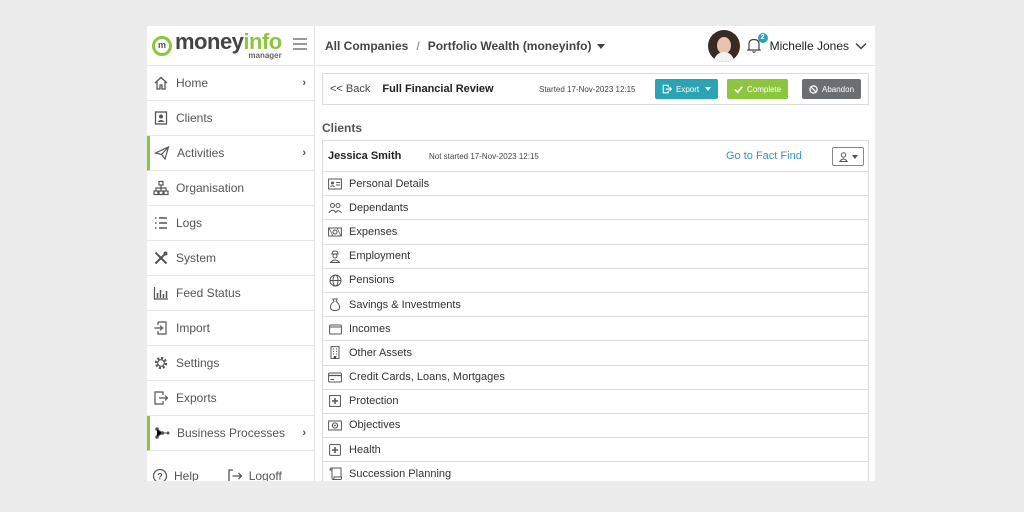  Describe the element at coordinates (162, 433) in the screenshot. I see `network-icon` at that location.